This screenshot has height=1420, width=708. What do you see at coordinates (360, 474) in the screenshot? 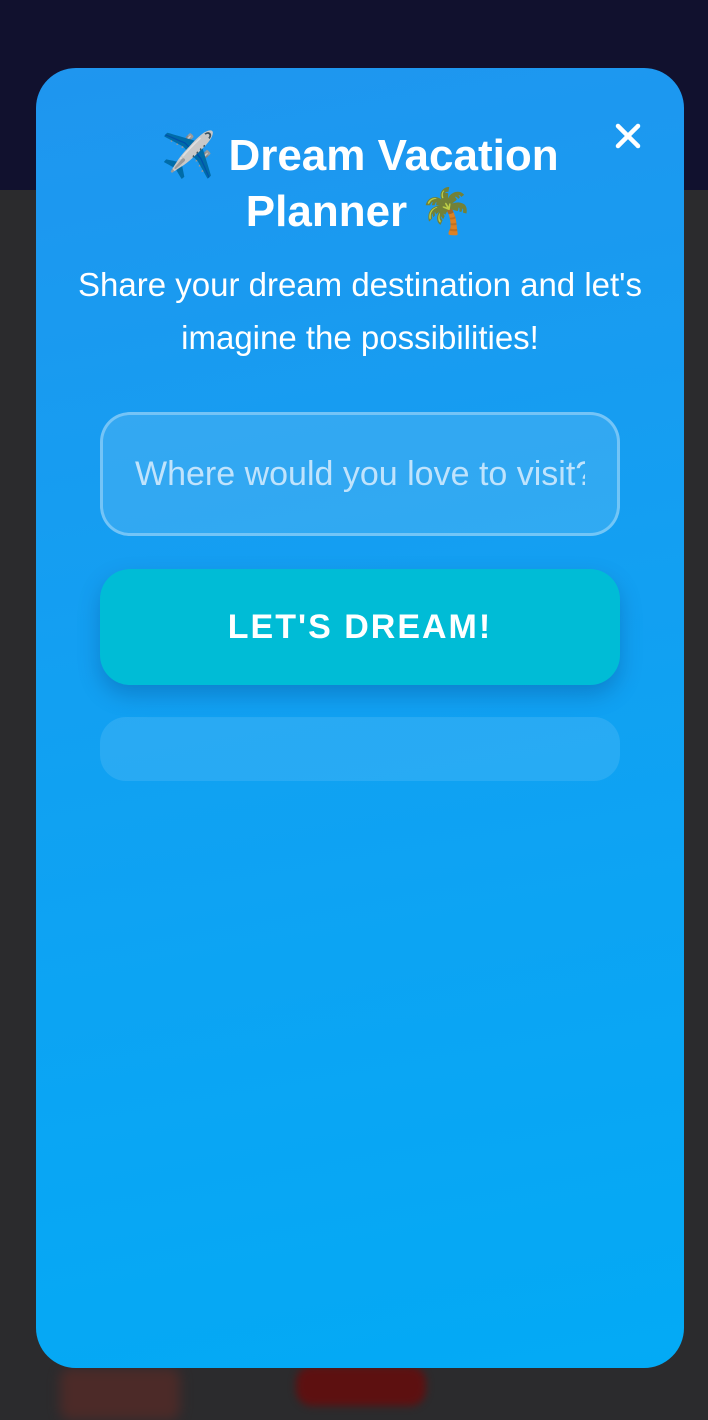
I see `destination-input` at bounding box center [360, 474].